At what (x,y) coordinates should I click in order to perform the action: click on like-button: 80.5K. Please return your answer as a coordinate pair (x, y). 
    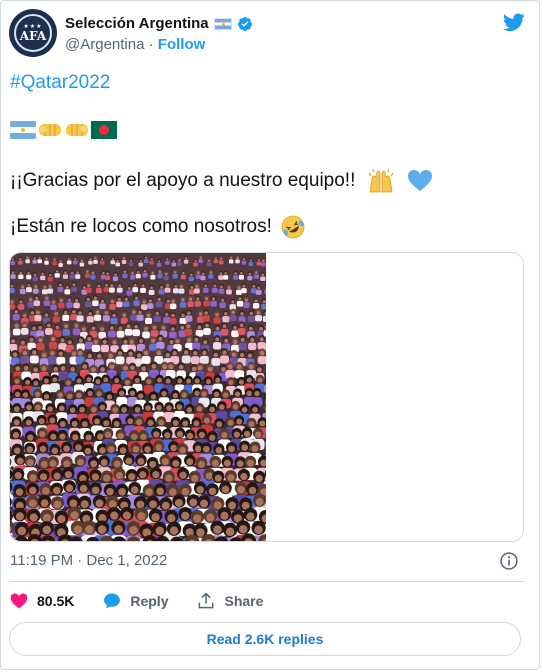
    Looking at the image, I should click on (41, 601).